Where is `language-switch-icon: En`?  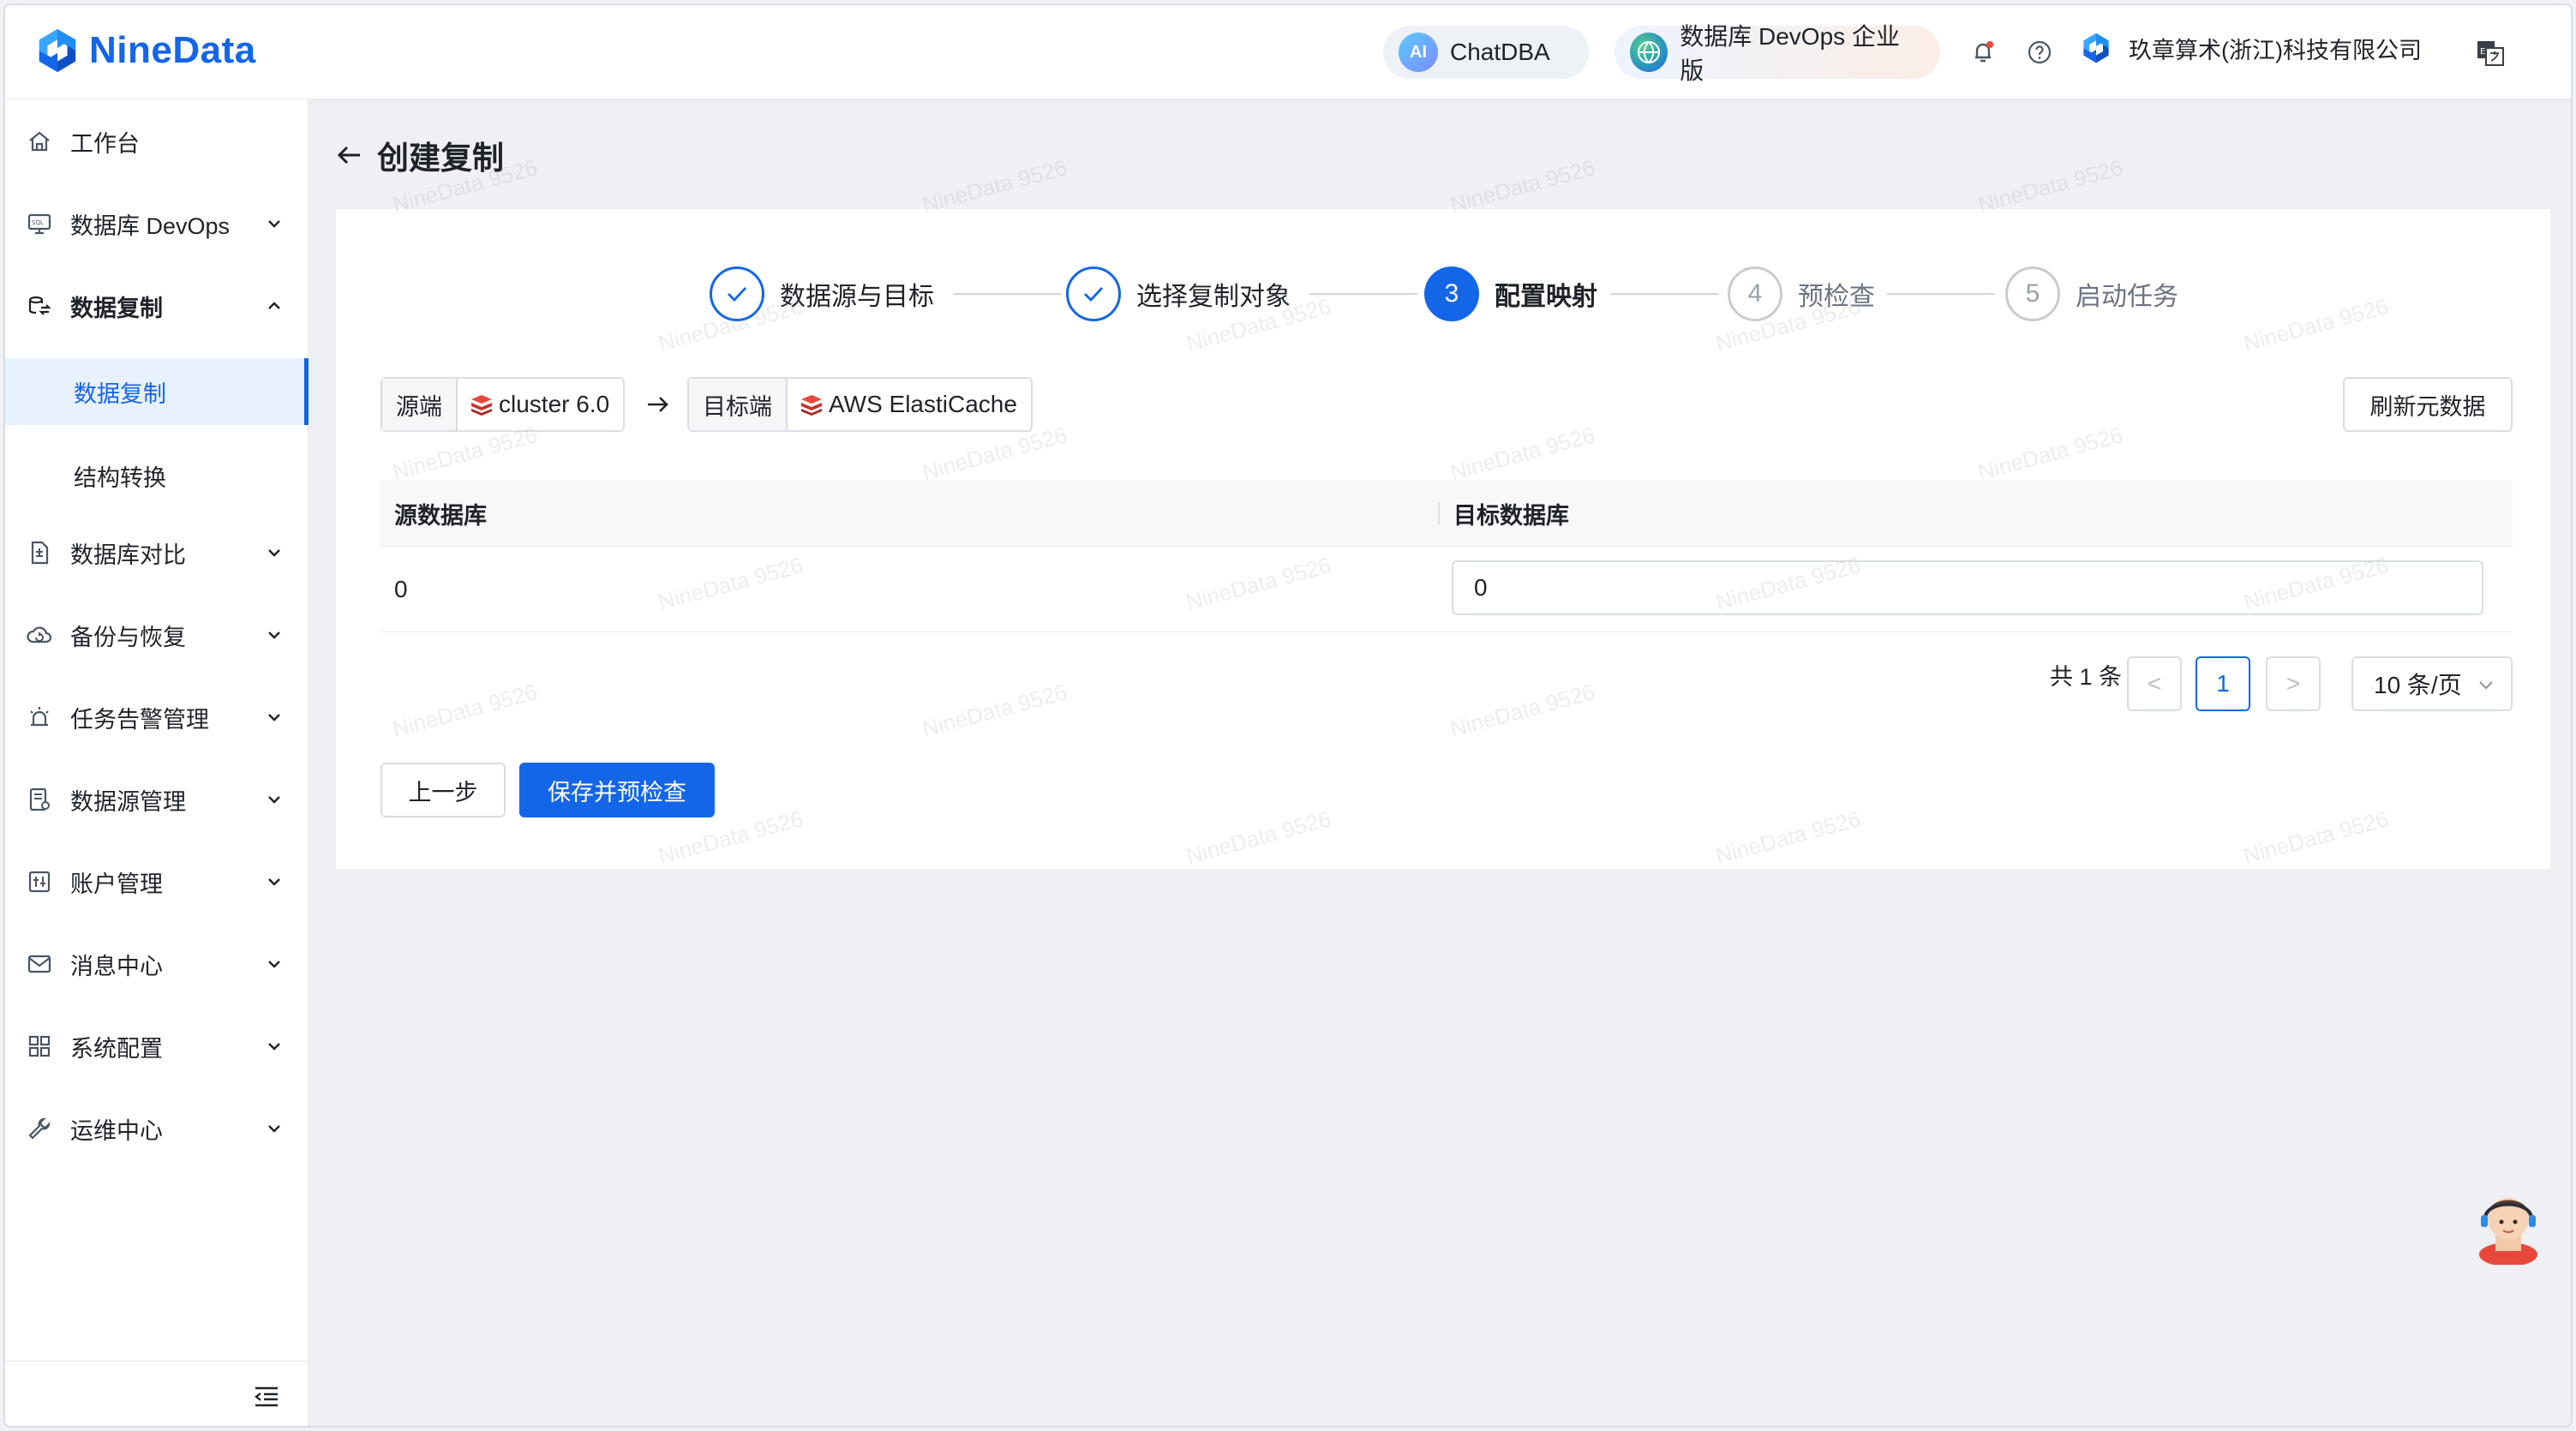
language-switch-icon: En is located at coordinates (2490, 52).